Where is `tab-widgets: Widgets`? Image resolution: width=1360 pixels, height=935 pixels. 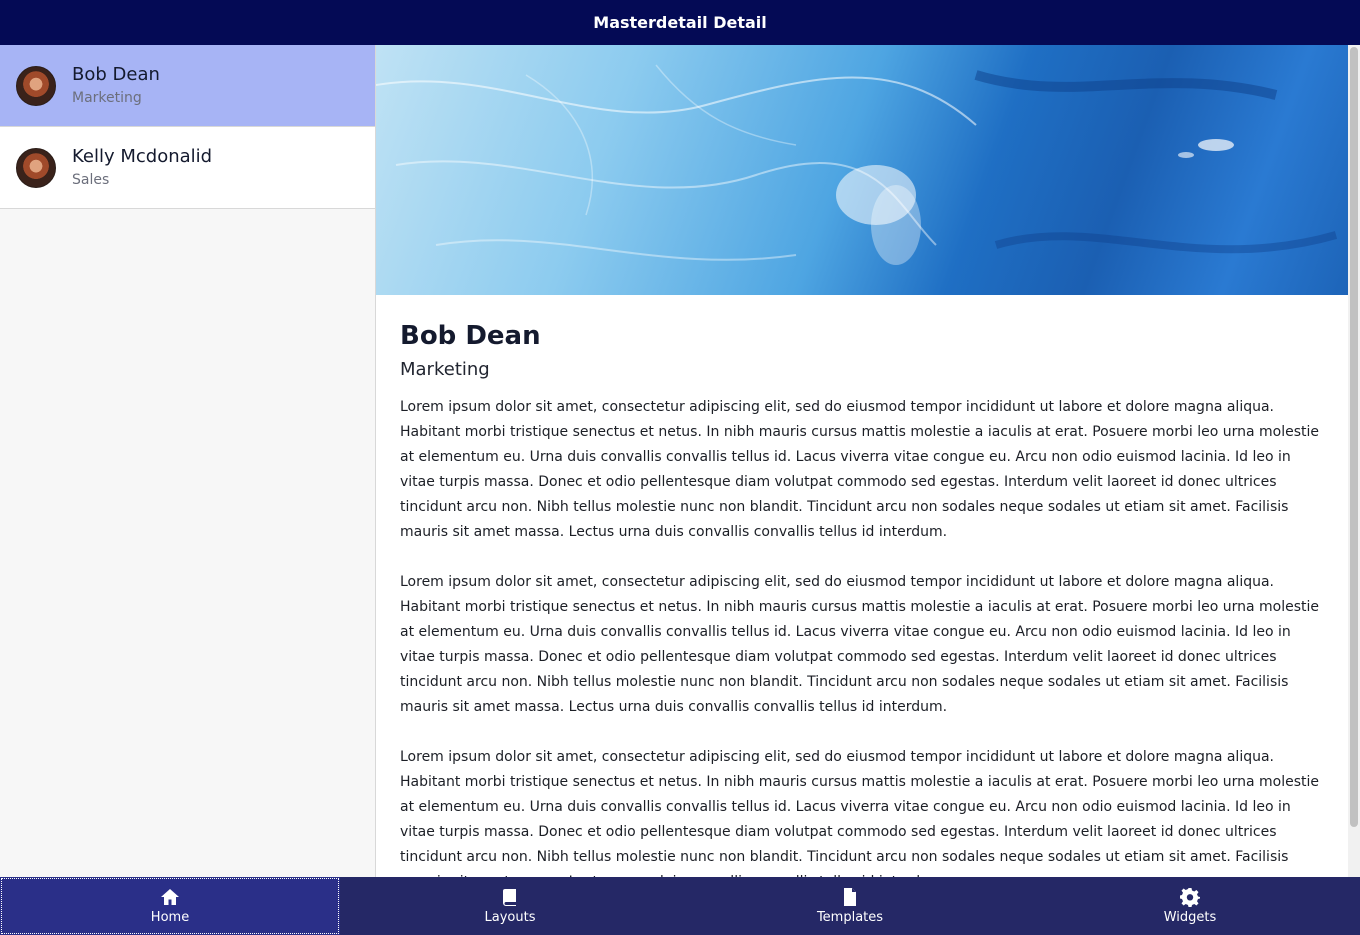 tab-widgets: Widgets is located at coordinates (1190, 906).